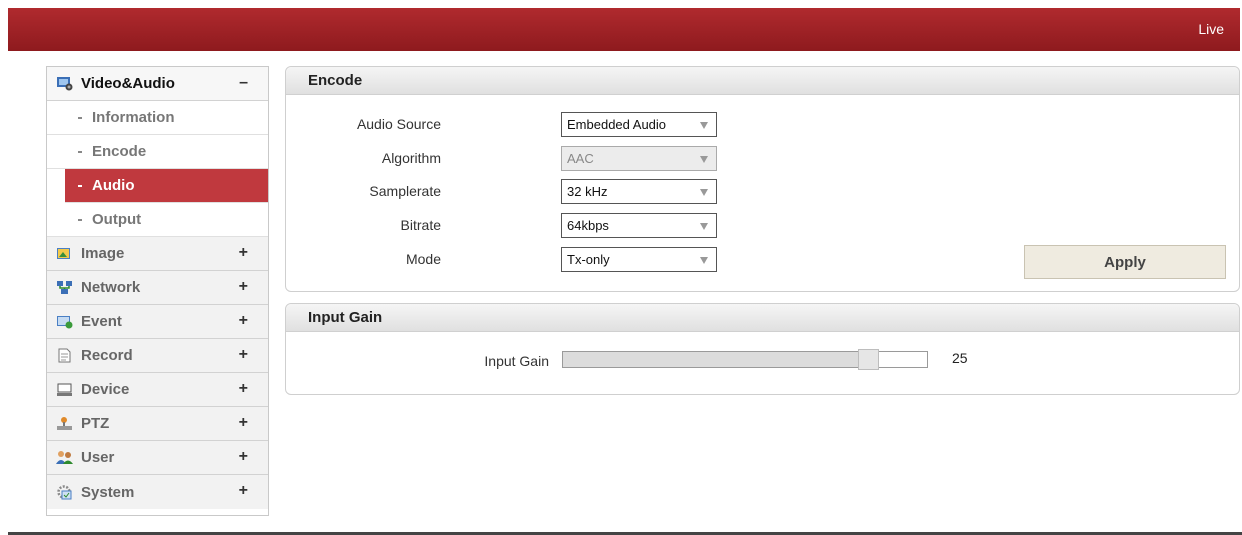 This screenshot has height=535, width=1242. I want to click on audio-source-select: Embedded Audio, so click(639, 124).